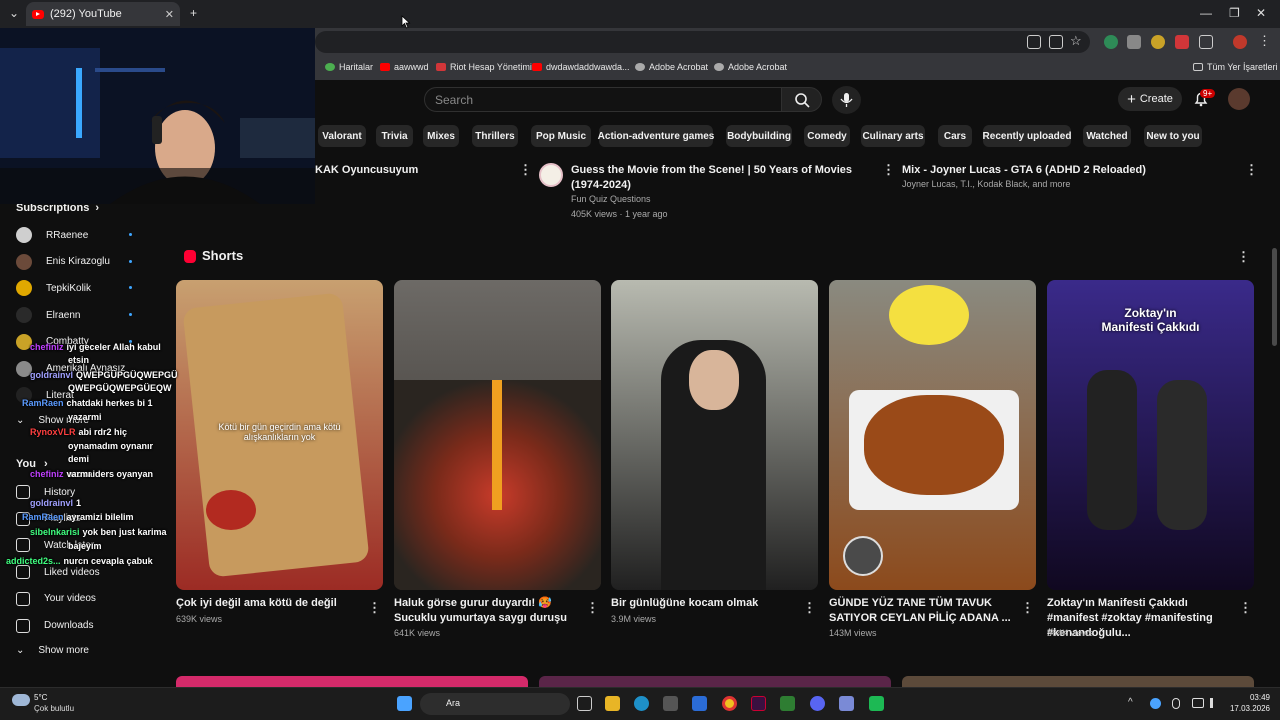 The height and width of the screenshot is (720, 1280). I want to click on cast-icon, so click(1056, 42).